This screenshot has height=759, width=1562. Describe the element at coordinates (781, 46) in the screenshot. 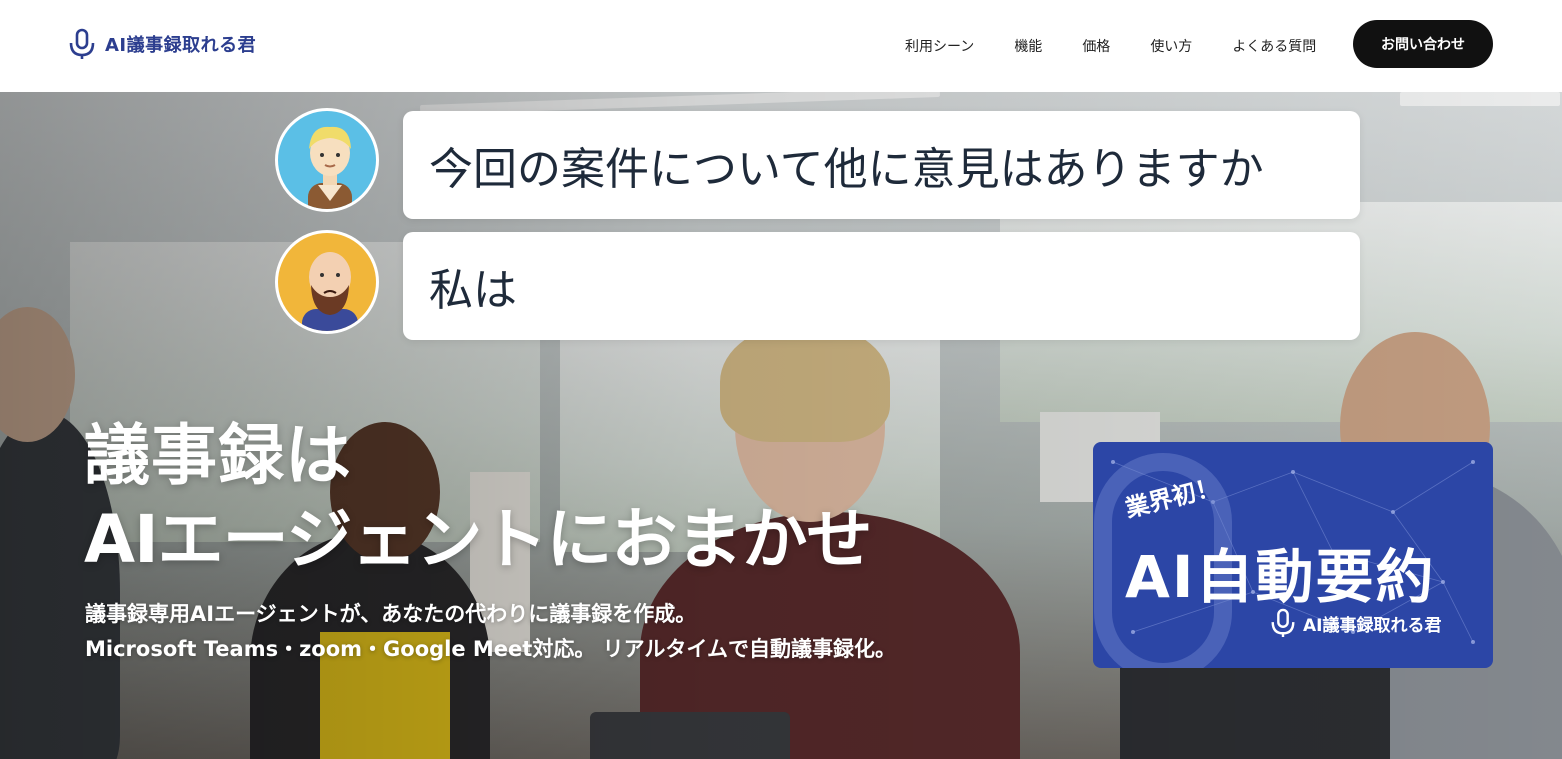

I see `site-header: AI議事録取れる君 利用シーン 機能 価格 使い方 よくある質問 お問い合わせ` at that location.